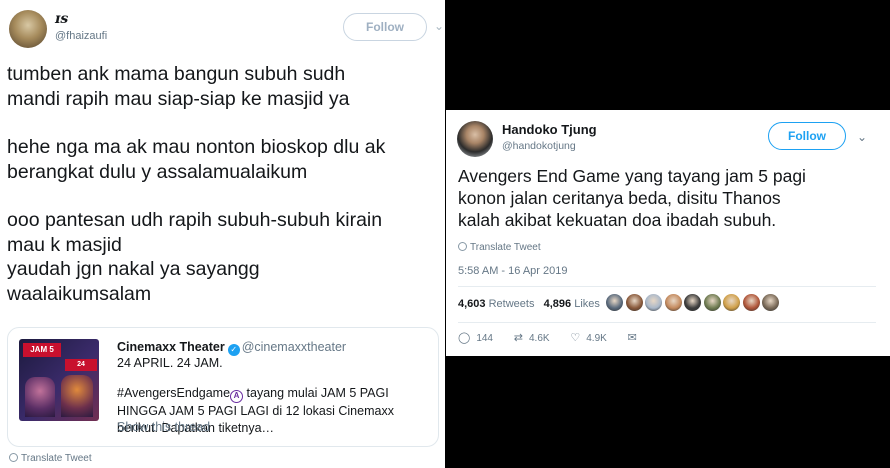 This screenshot has width=890, height=468. Describe the element at coordinates (549, 129) in the screenshot. I see `display-name: Handoko Tjung` at that location.